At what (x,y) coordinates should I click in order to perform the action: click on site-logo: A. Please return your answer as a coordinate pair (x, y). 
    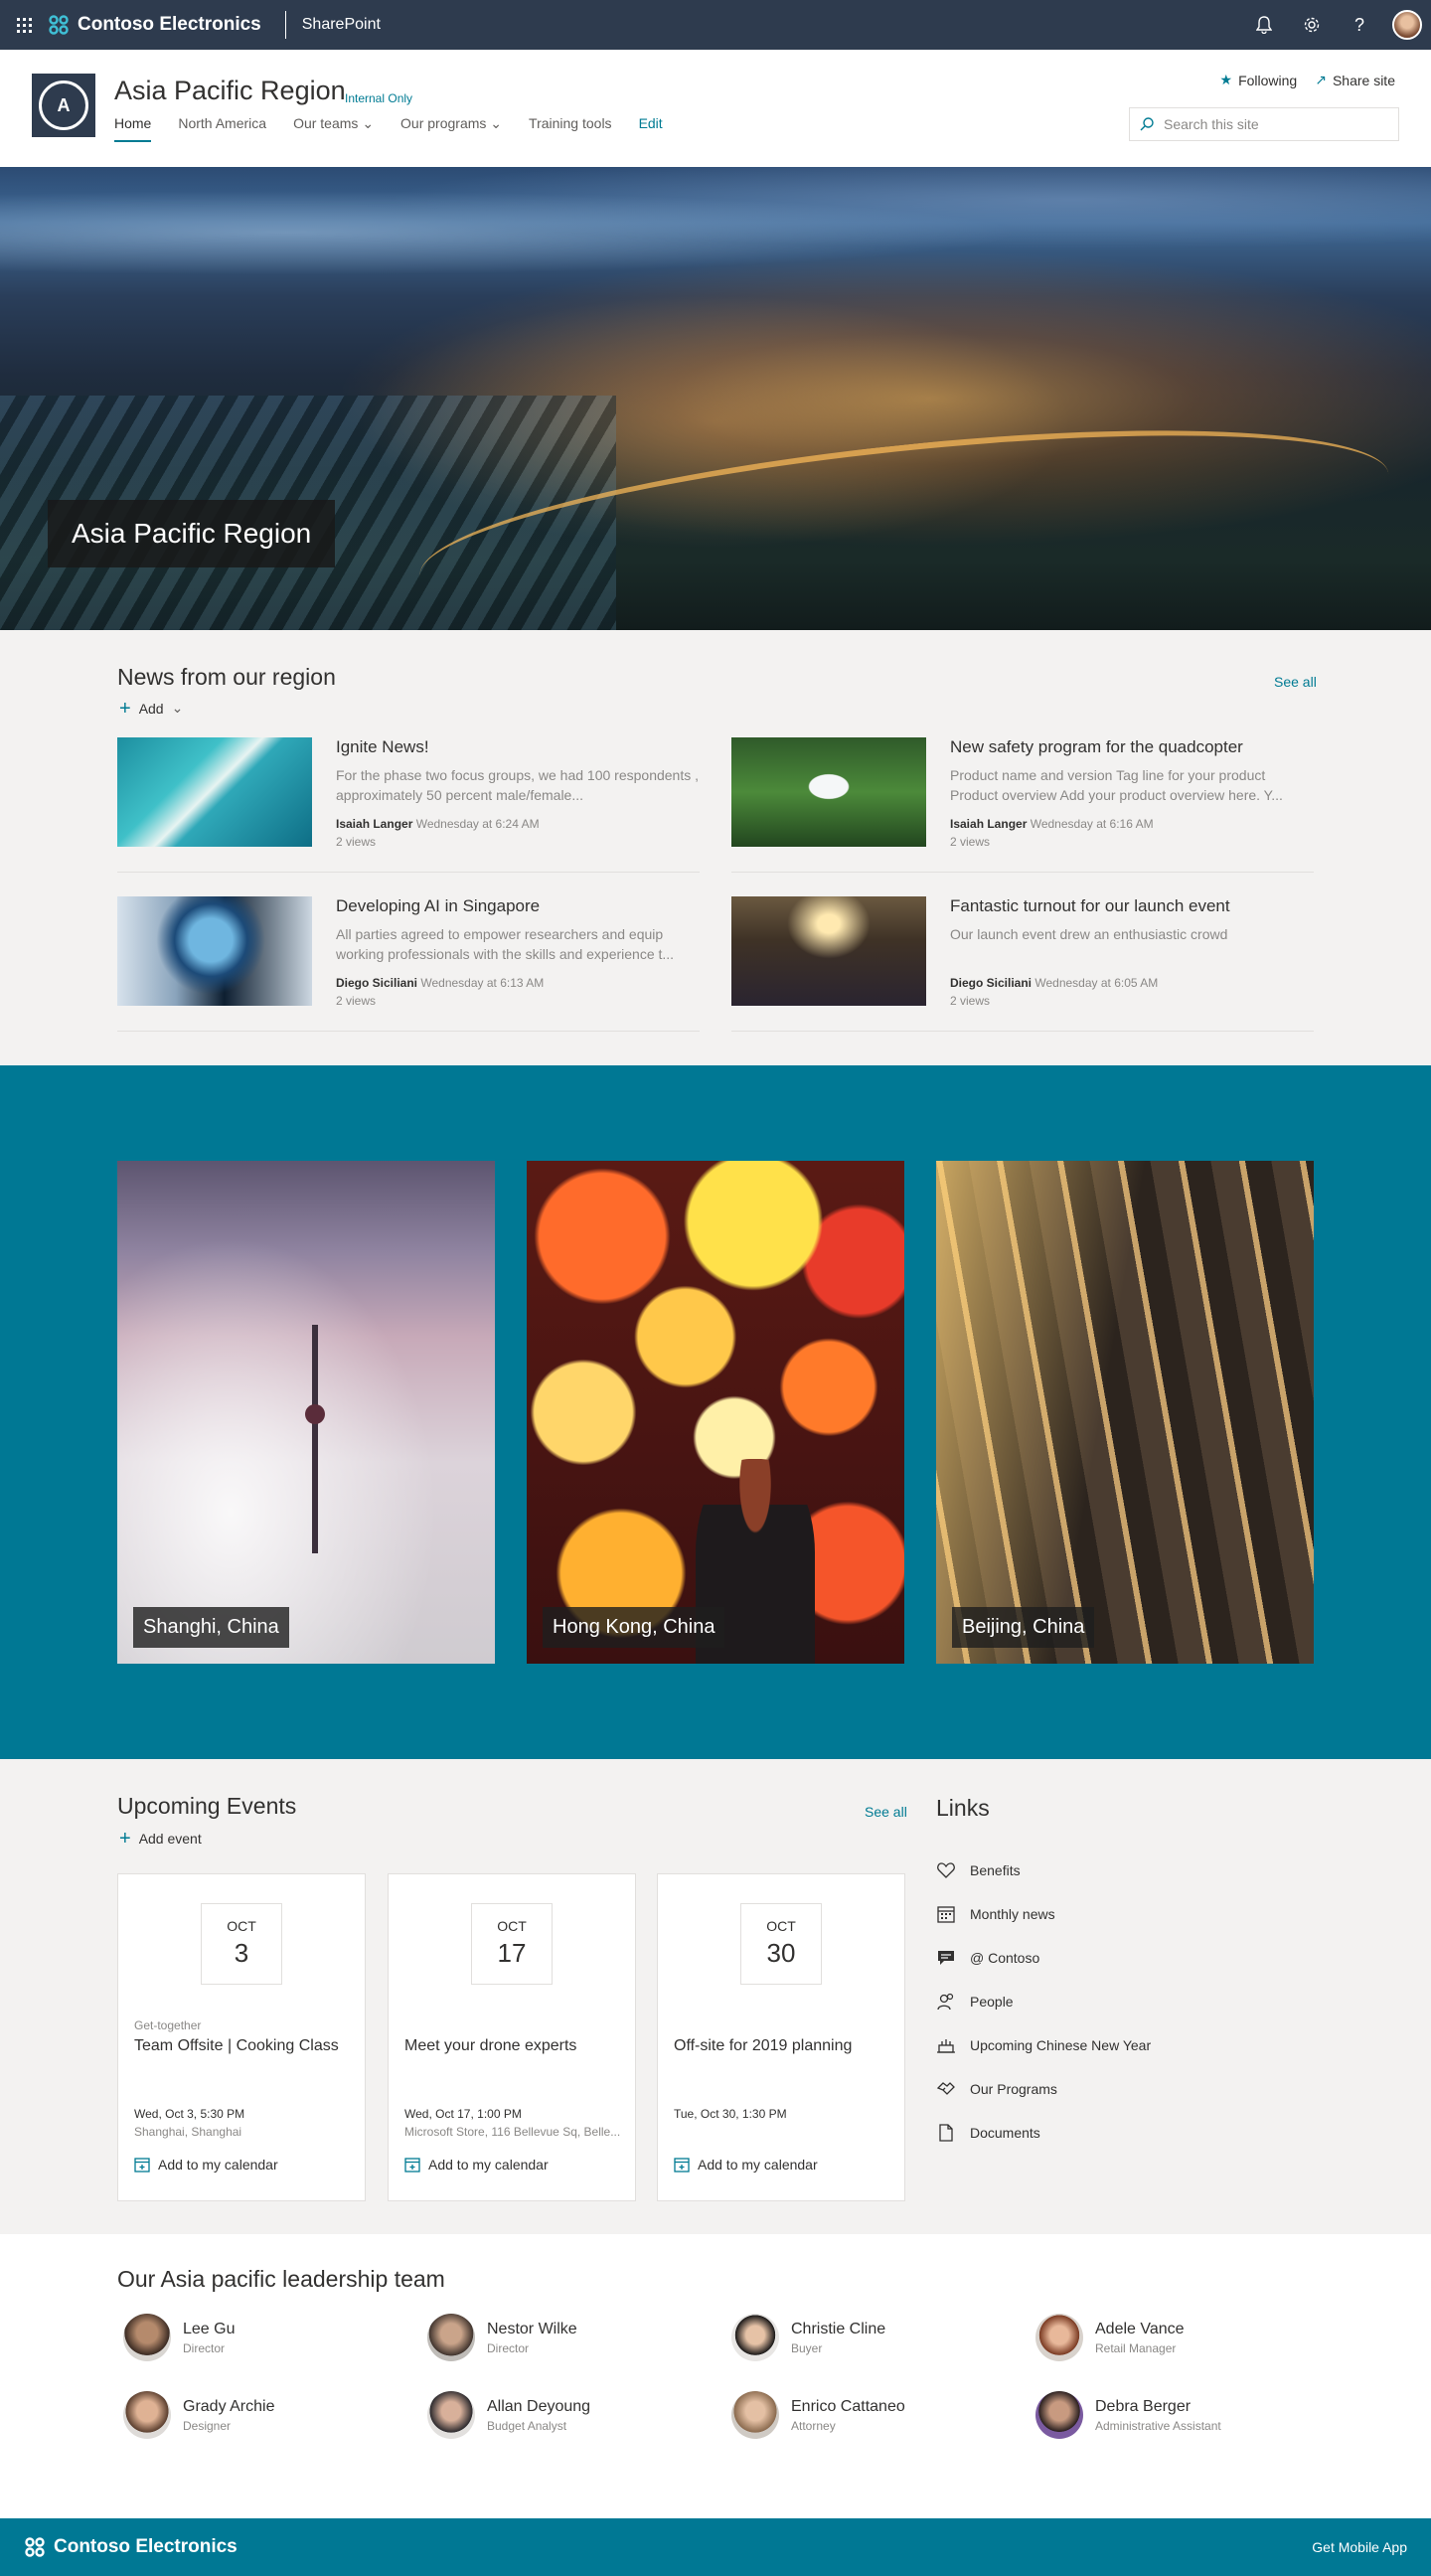
    Looking at the image, I should click on (63, 105).